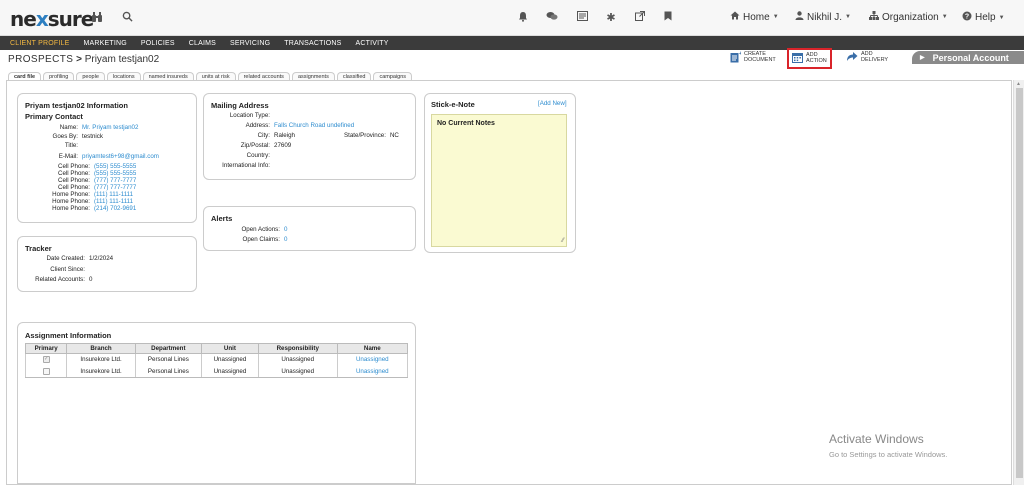 Image resolution: width=1024 pixels, height=485 pixels. What do you see at coordinates (523, 18) in the screenshot?
I see `bell-icon` at bounding box center [523, 18].